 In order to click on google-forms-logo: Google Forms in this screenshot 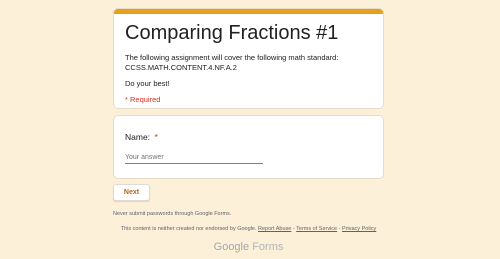, I will do `click(248, 247)`.